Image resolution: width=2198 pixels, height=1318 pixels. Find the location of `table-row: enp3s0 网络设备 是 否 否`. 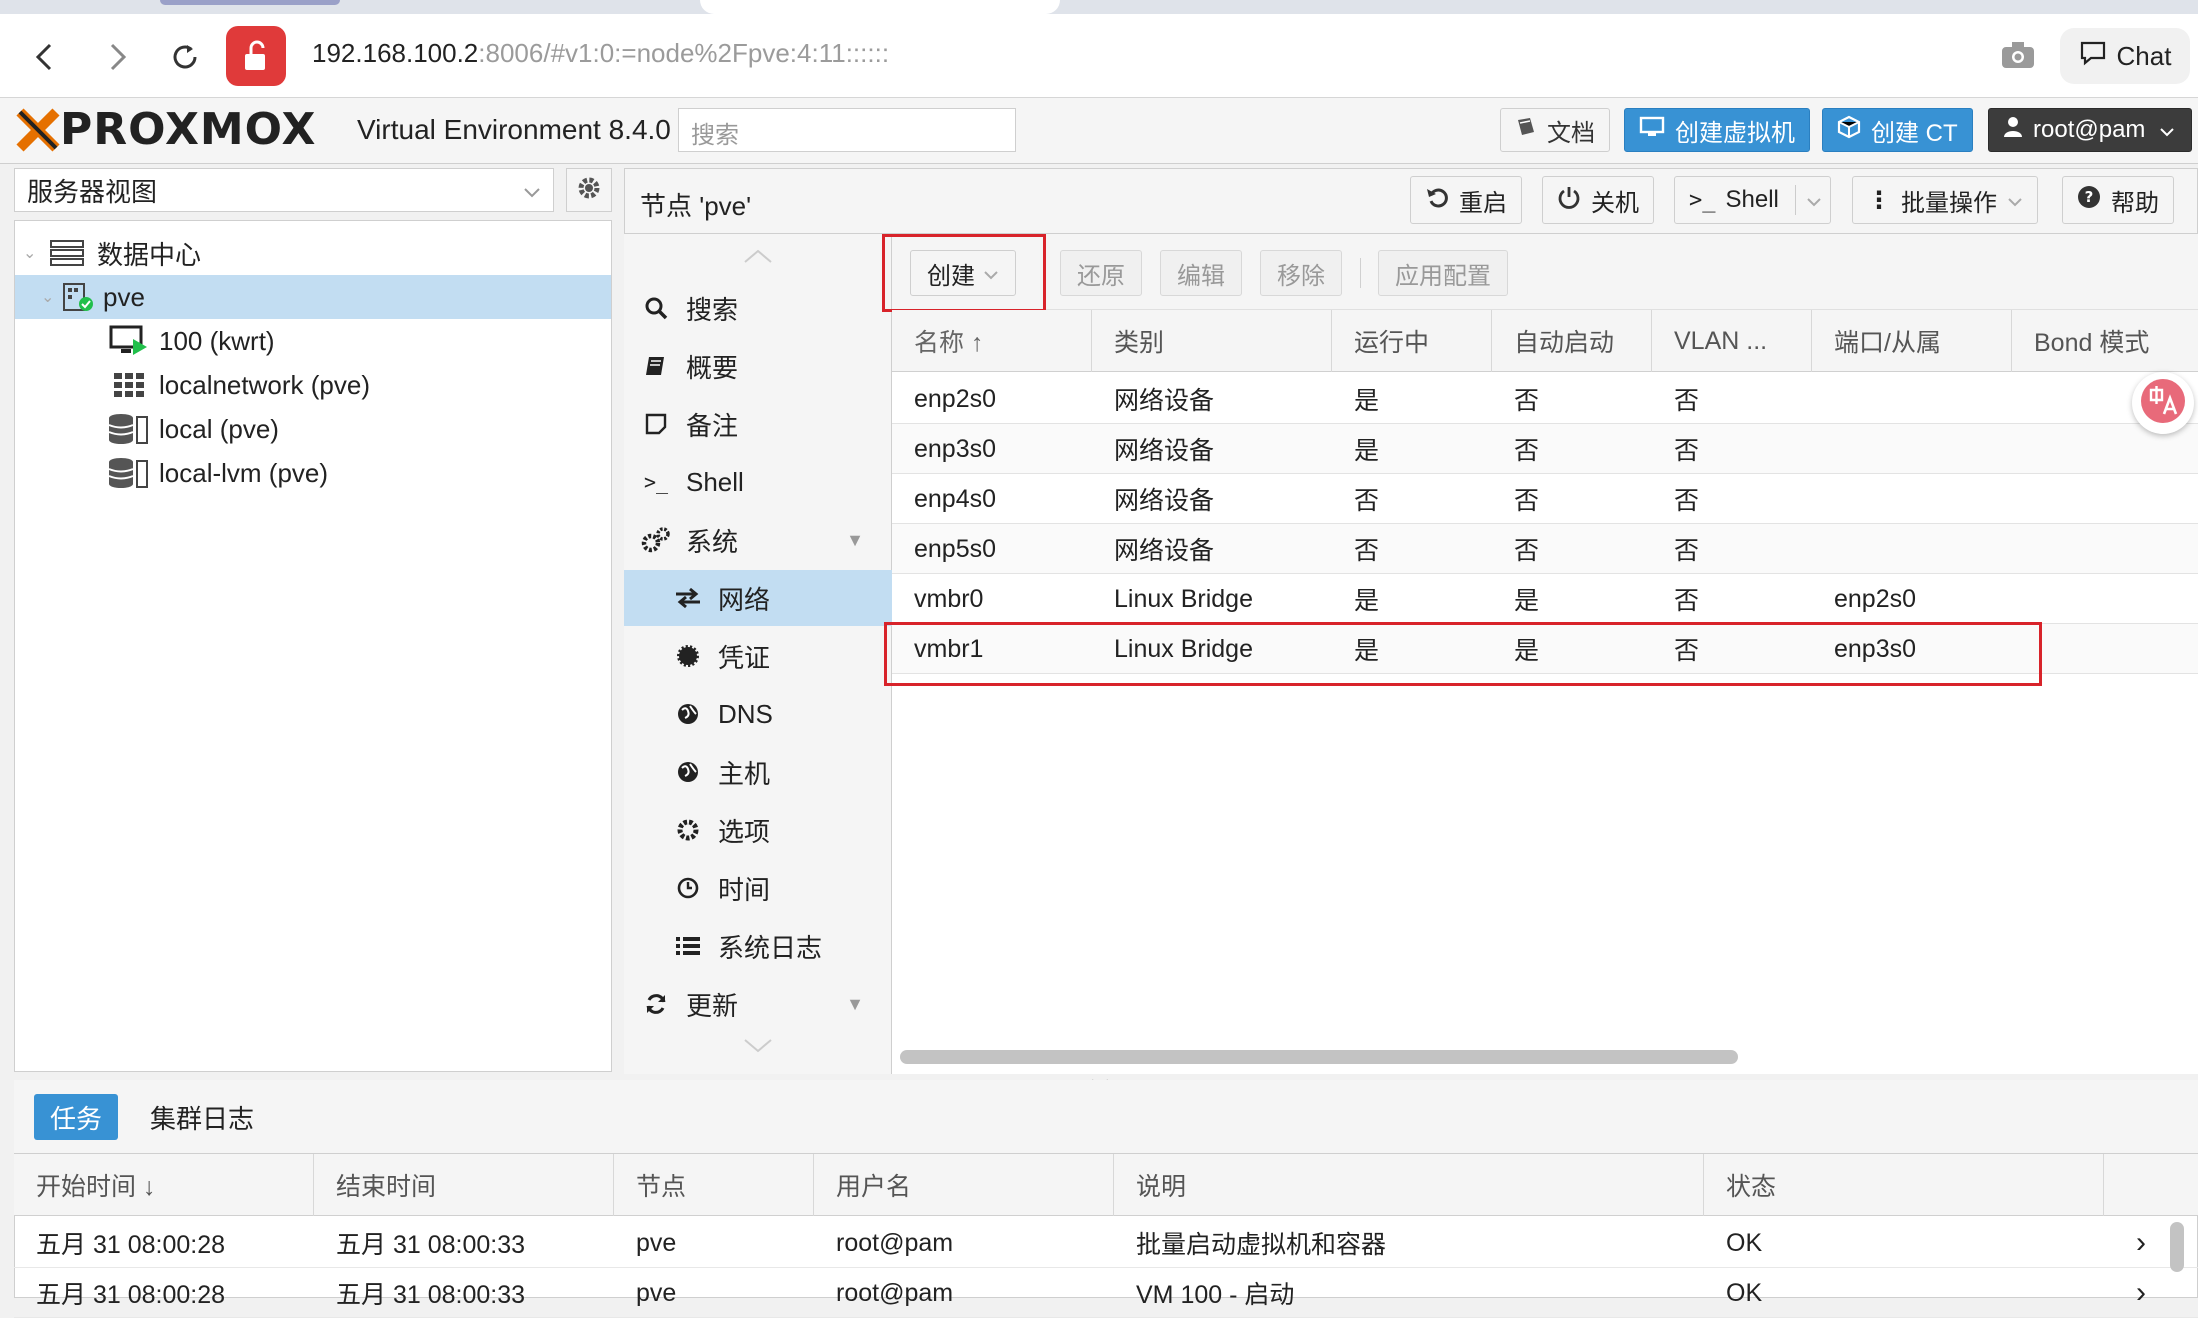

table-row: enp3s0 网络设备 是 否 否 is located at coordinates (1545, 449).